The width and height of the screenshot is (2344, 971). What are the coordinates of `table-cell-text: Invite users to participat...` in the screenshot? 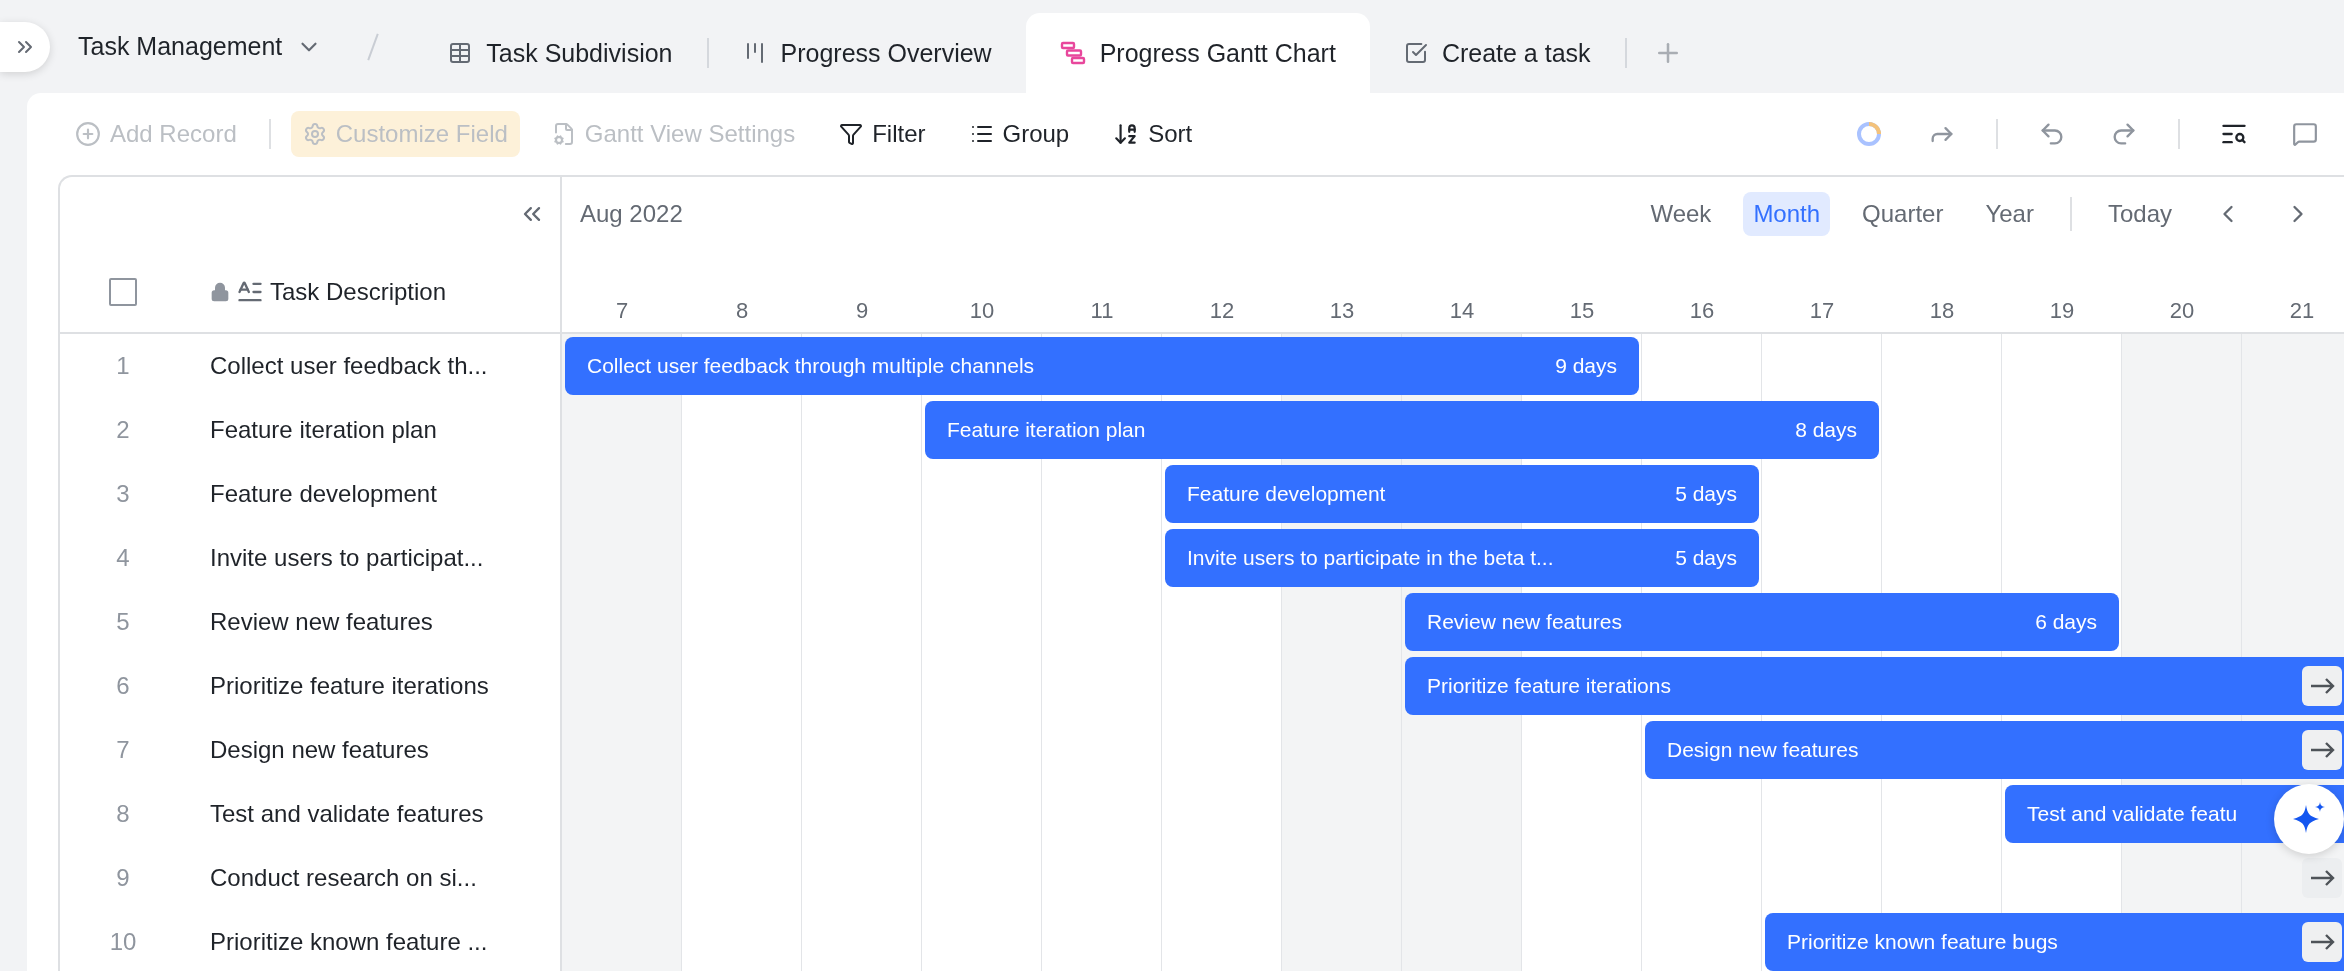 It's located at (346, 558).